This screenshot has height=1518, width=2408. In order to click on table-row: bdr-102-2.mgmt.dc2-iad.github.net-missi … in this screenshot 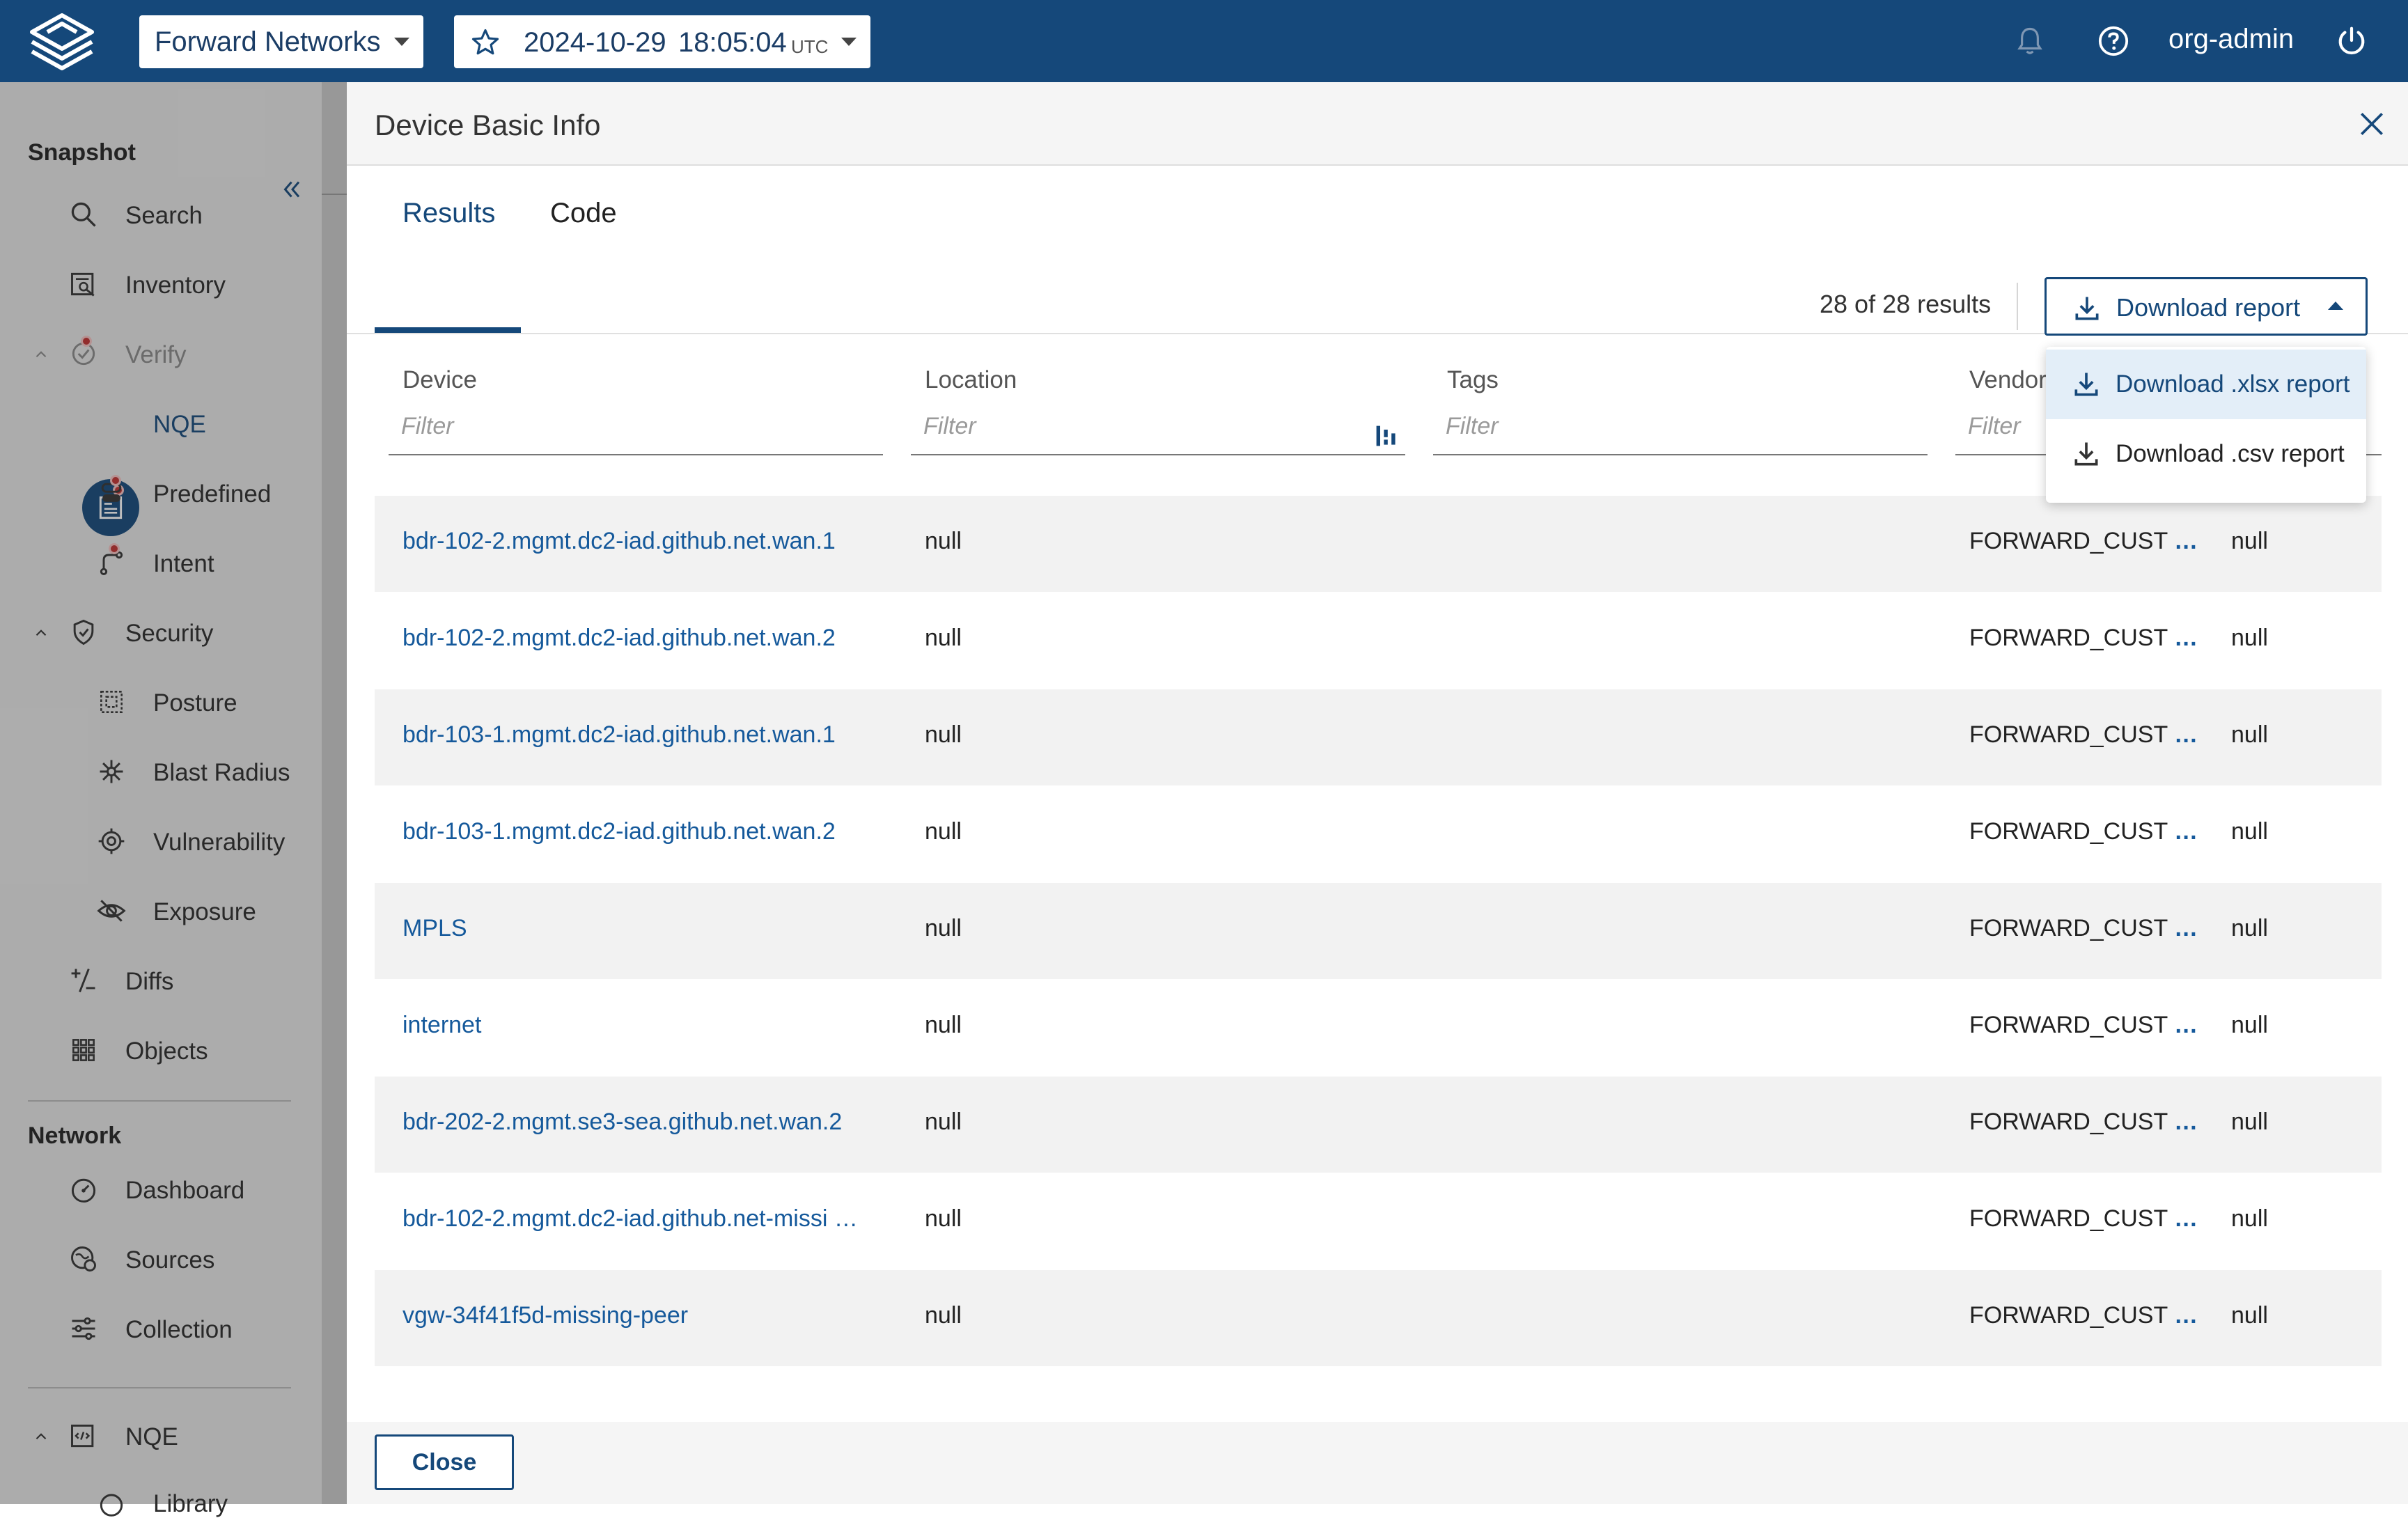, I will do `click(1379, 1221)`.